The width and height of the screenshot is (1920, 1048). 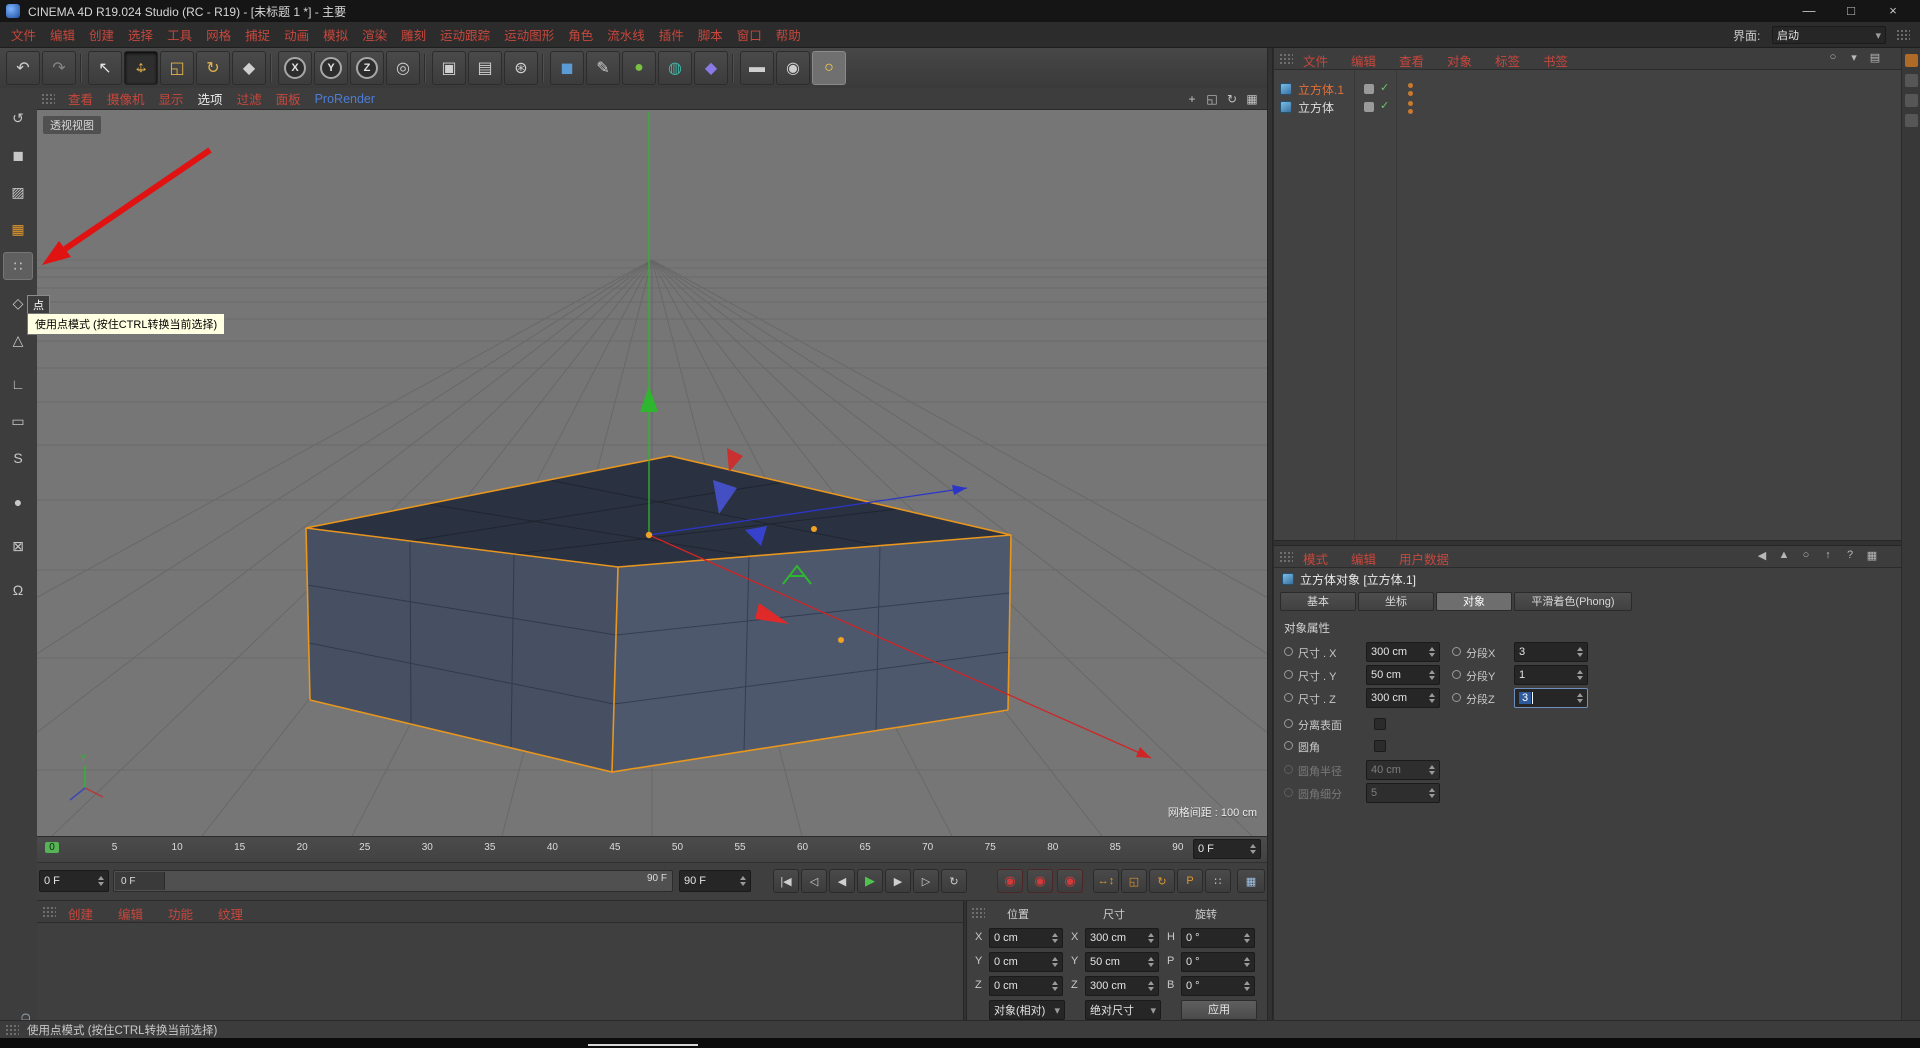 I want to click on tab-coordinates: 坐标, so click(x=1396, y=601).